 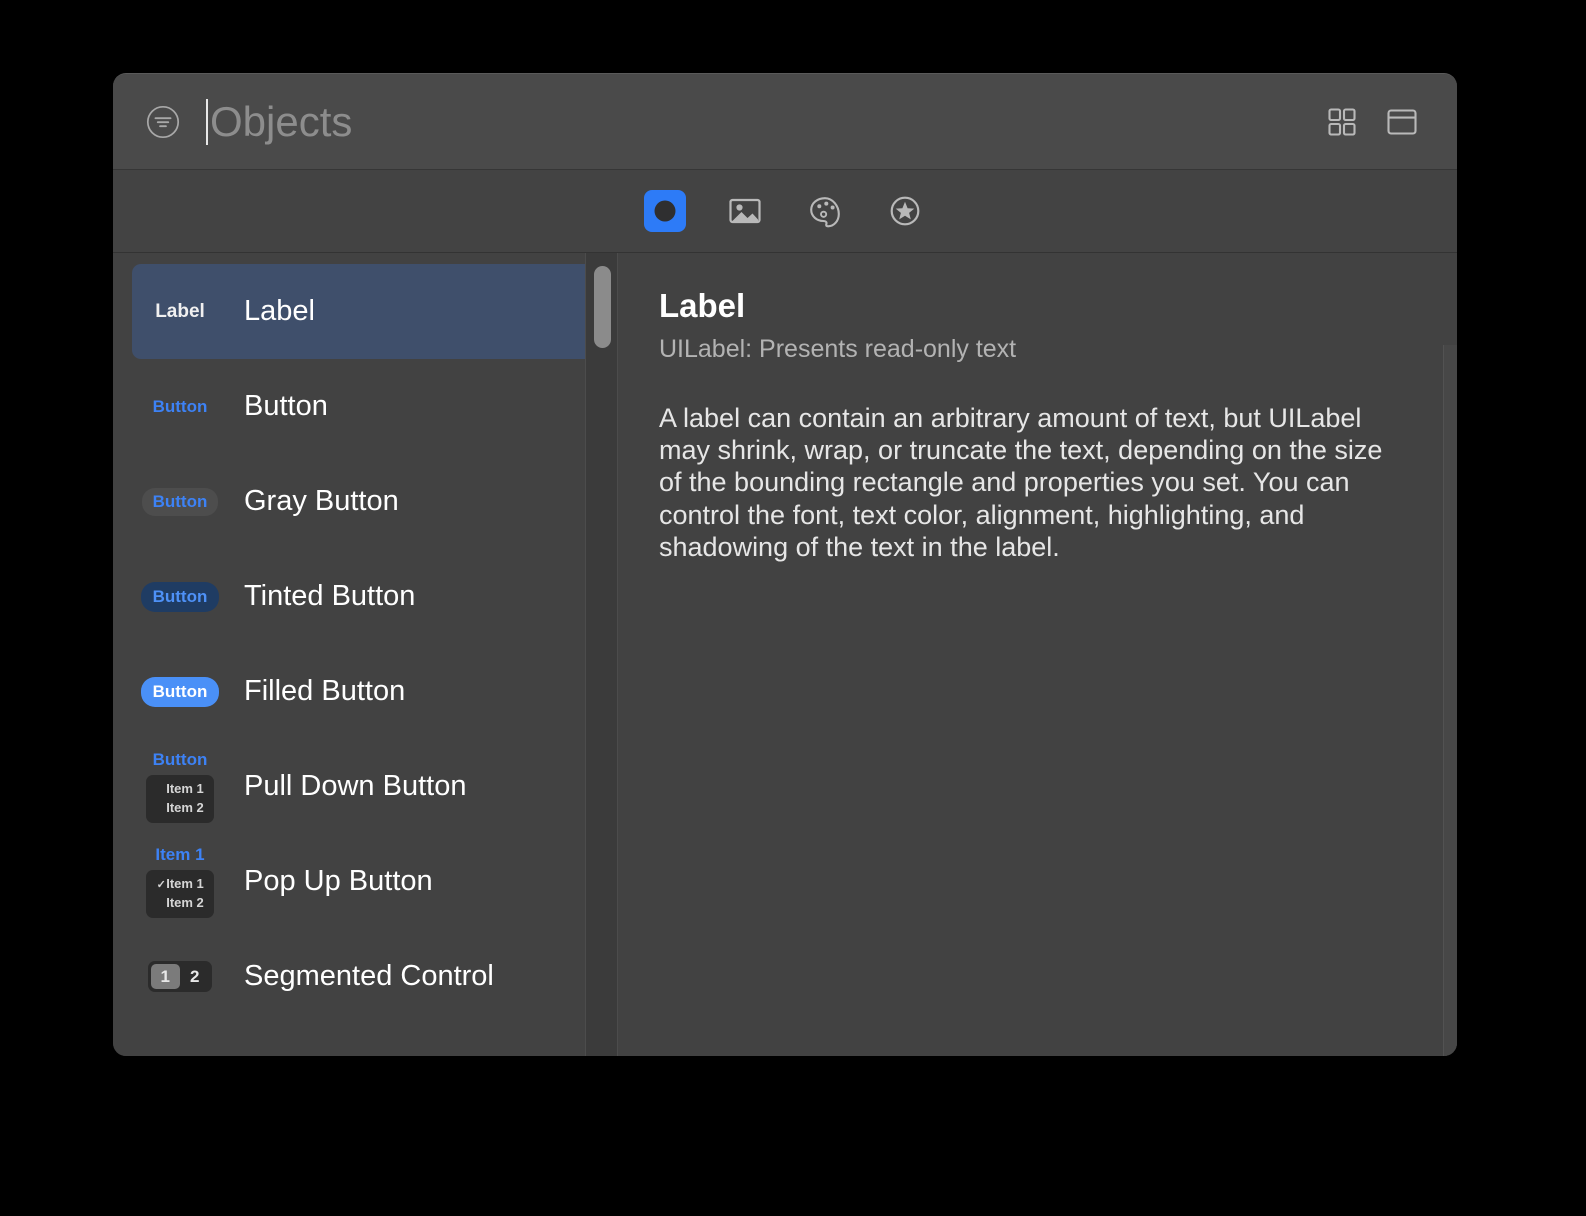 I want to click on tab-media, so click(x=745, y=211).